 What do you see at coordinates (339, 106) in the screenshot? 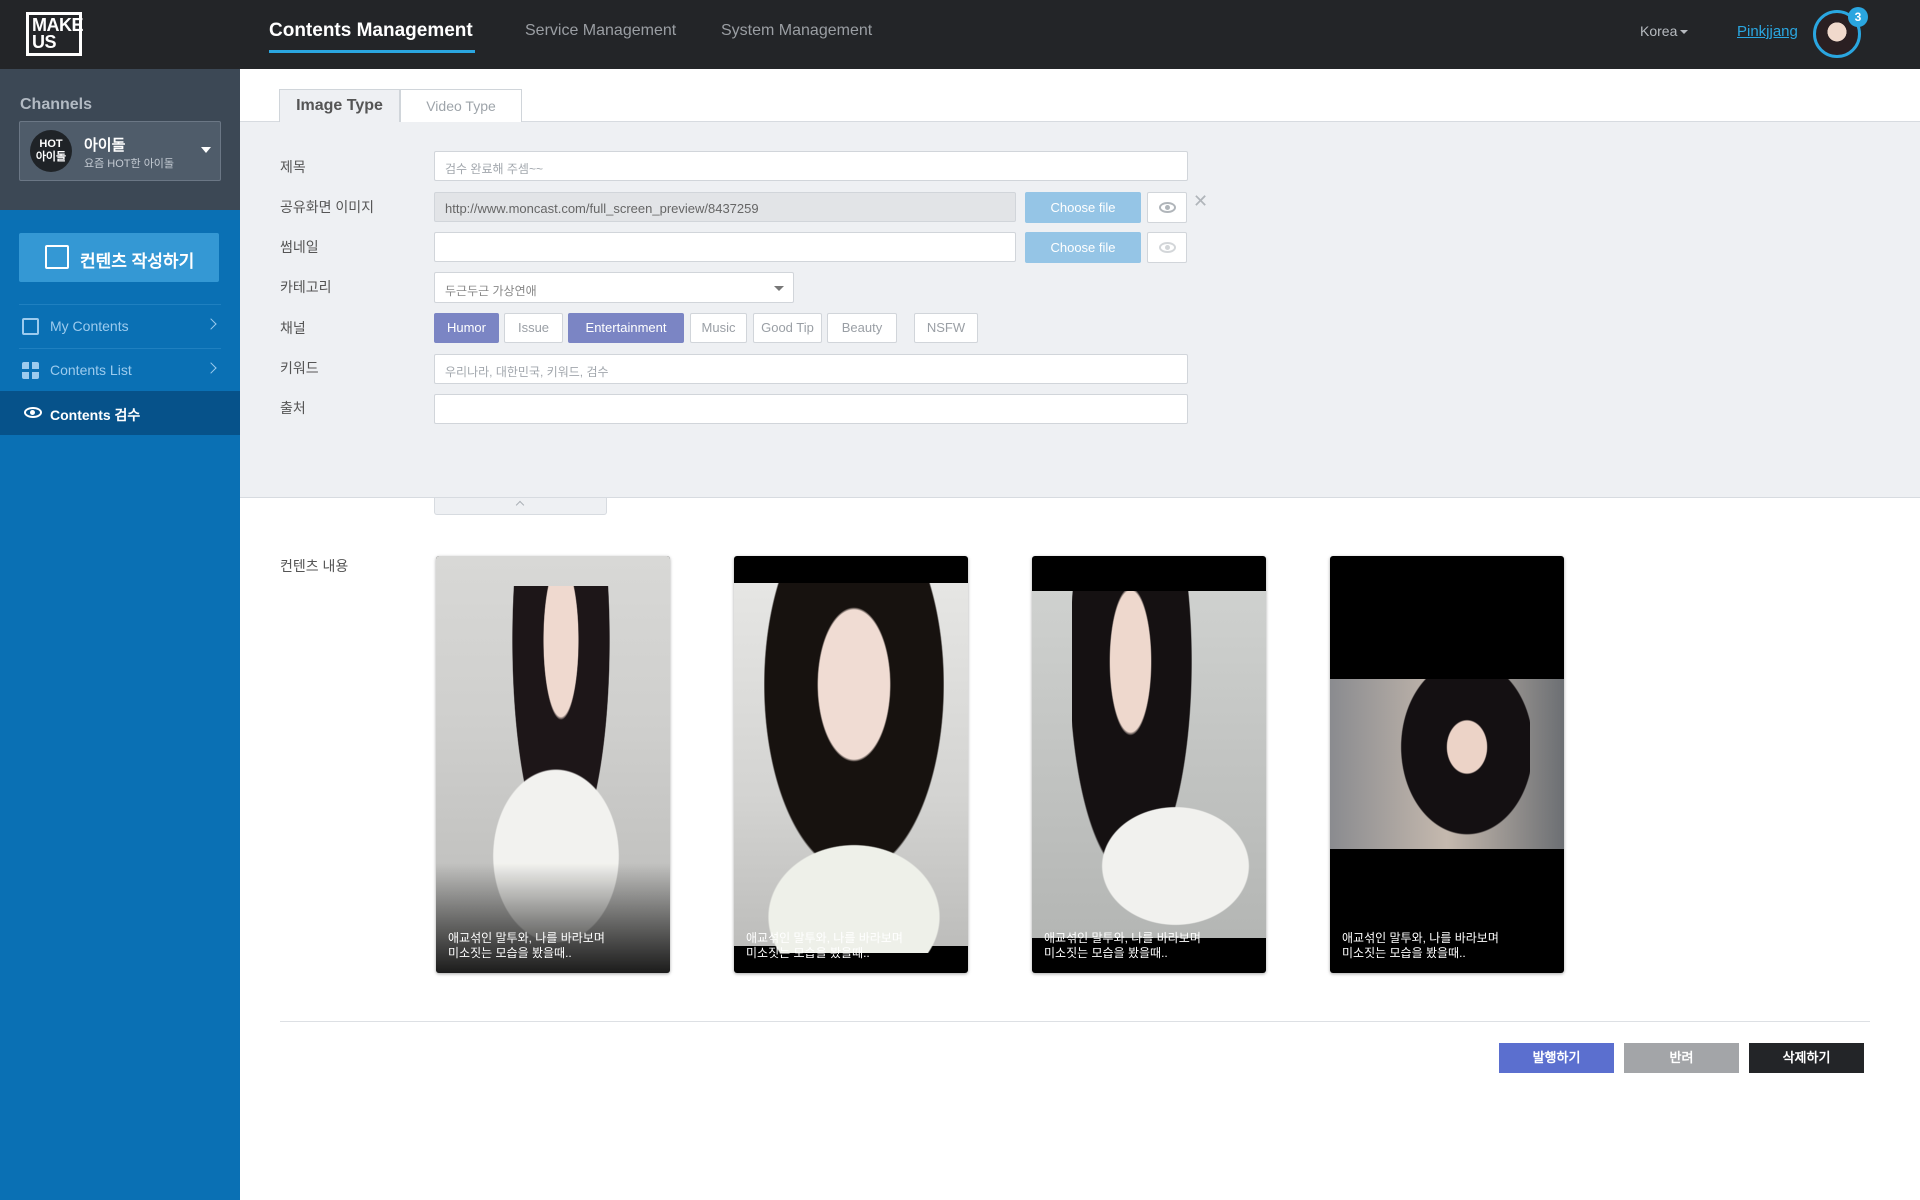
I see `tab-image-type: Image Type` at bounding box center [339, 106].